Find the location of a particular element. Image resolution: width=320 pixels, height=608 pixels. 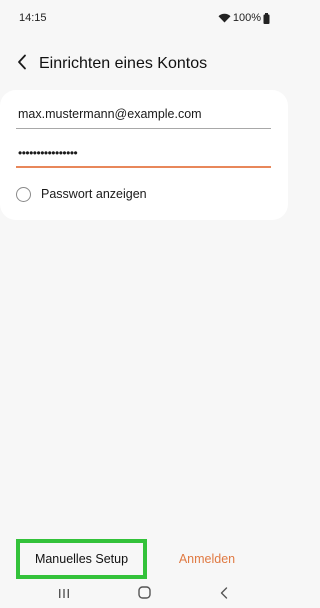

email-input is located at coordinates (143, 116).